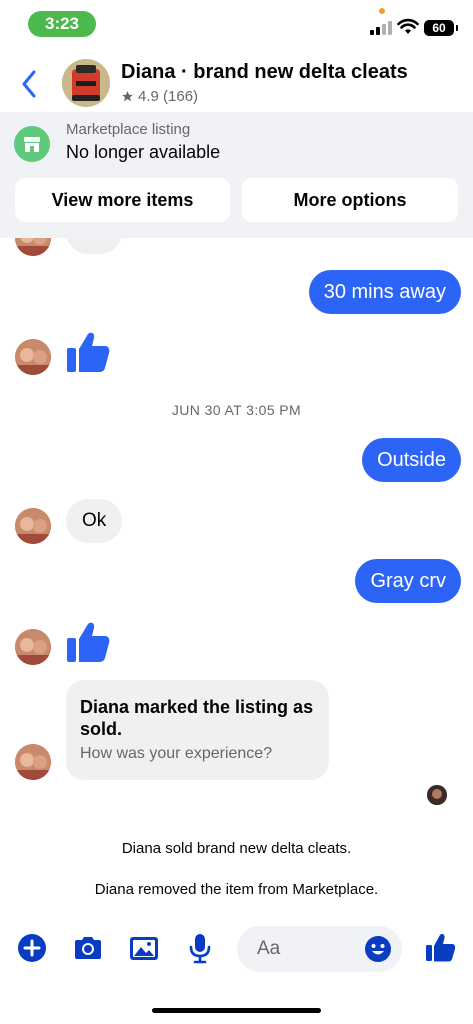  Describe the element at coordinates (30, 84) in the screenshot. I see `back-chevron-icon` at that location.